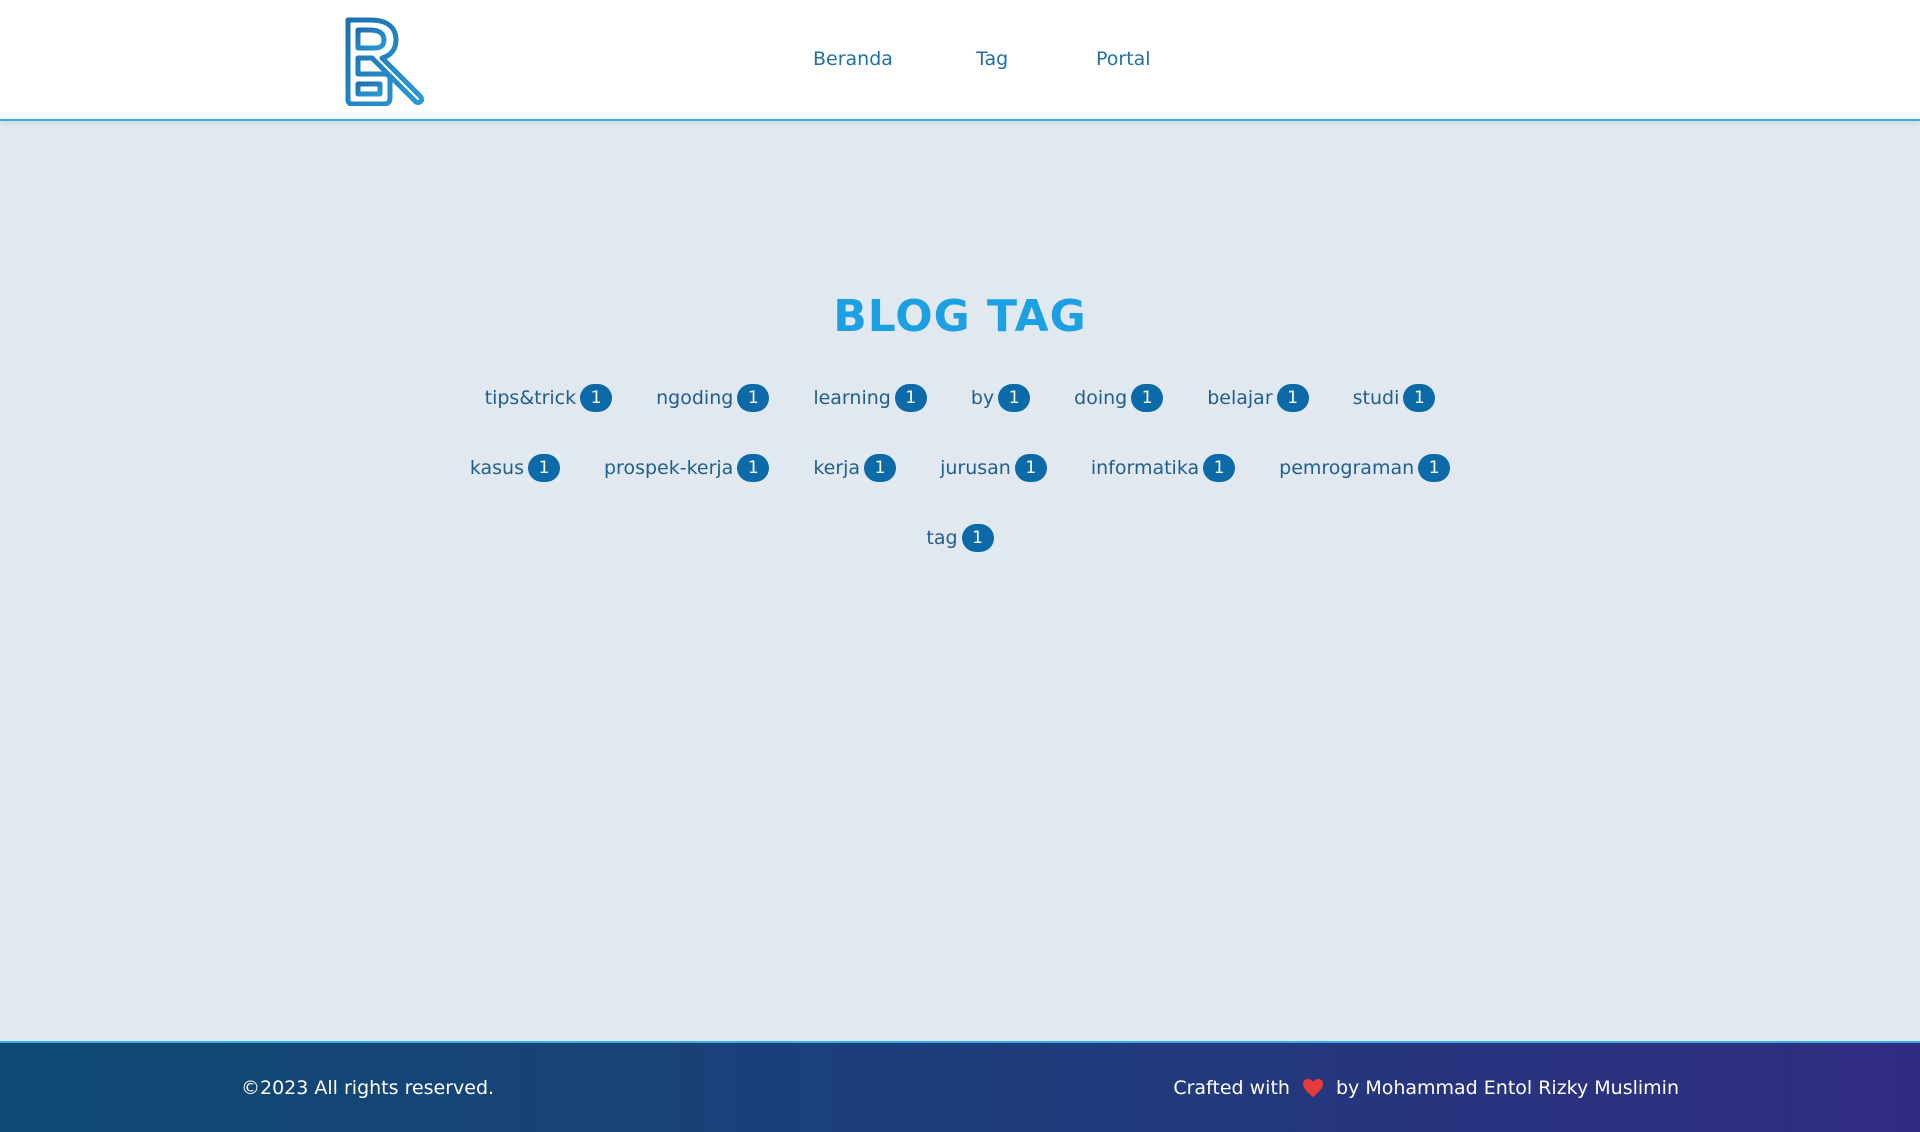 Image resolution: width=1920 pixels, height=1132 pixels. I want to click on tag-label: doing, so click(1101, 398).